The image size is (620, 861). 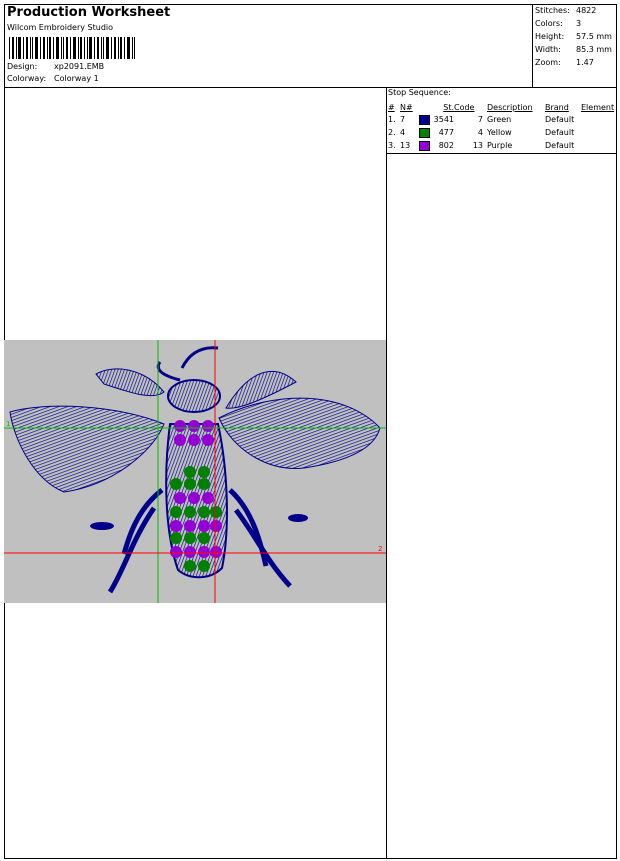 I want to click on guide-marker-2: 2, so click(x=380, y=549).